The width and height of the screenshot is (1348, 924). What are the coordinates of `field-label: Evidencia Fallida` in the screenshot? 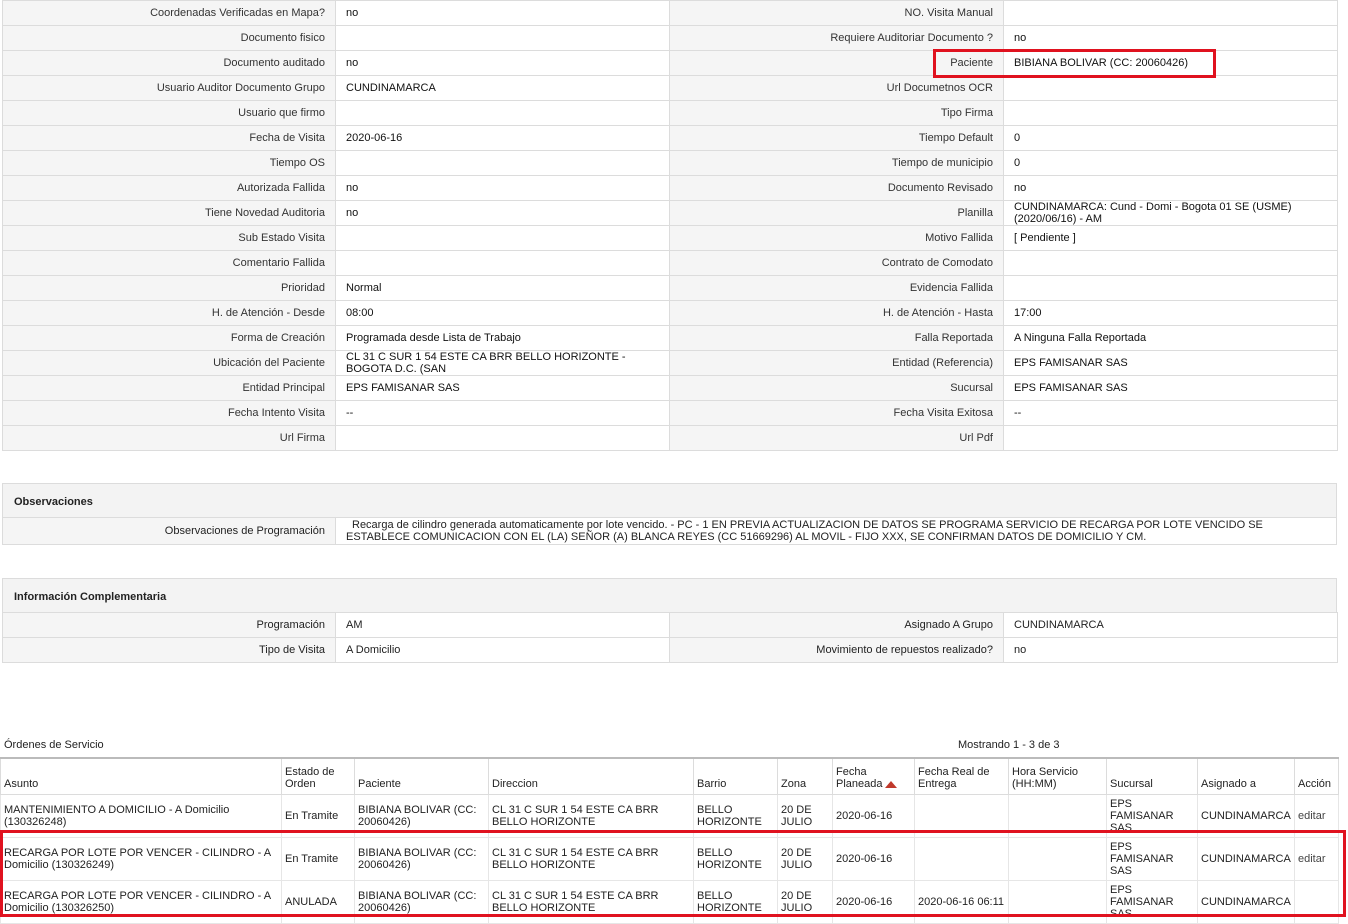 It's located at (836, 288).